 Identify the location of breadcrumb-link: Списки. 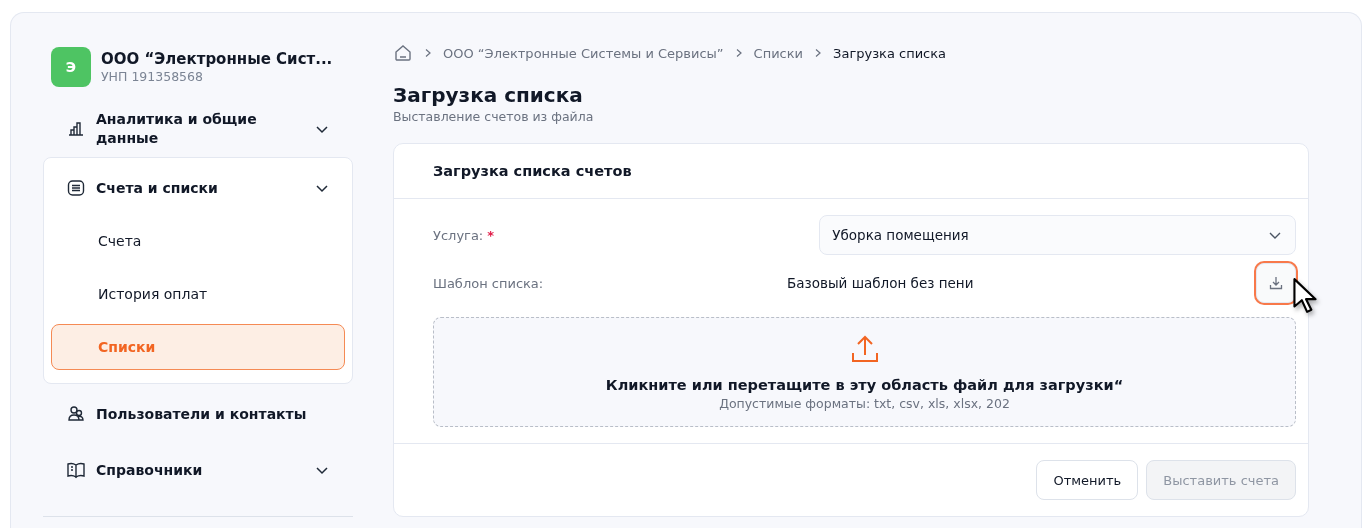
(778, 53).